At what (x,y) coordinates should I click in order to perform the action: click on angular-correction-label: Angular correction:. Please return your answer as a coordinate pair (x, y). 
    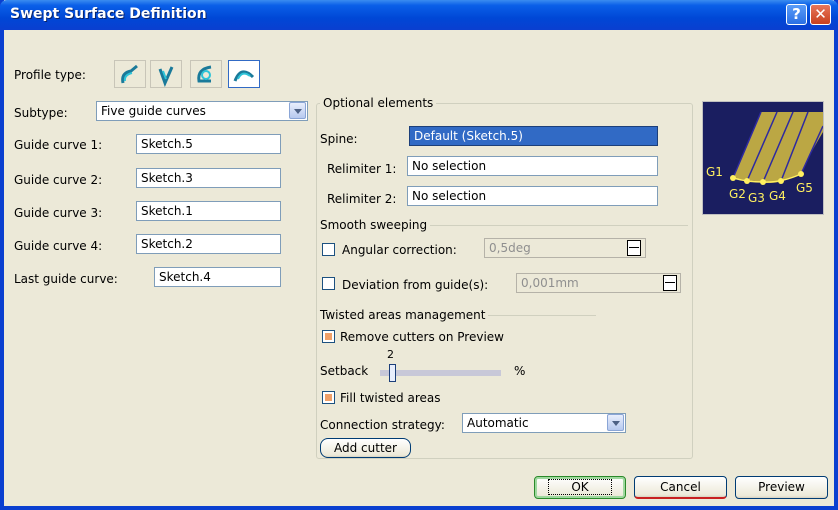
    Looking at the image, I should click on (399, 250).